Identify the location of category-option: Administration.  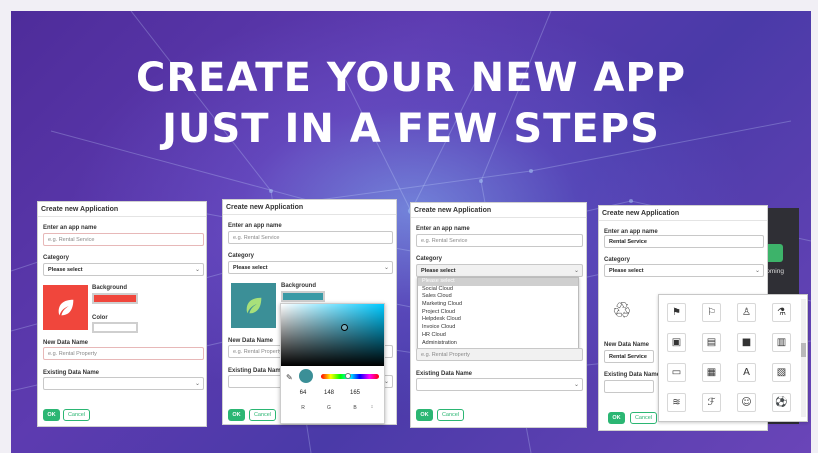
(498, 344).